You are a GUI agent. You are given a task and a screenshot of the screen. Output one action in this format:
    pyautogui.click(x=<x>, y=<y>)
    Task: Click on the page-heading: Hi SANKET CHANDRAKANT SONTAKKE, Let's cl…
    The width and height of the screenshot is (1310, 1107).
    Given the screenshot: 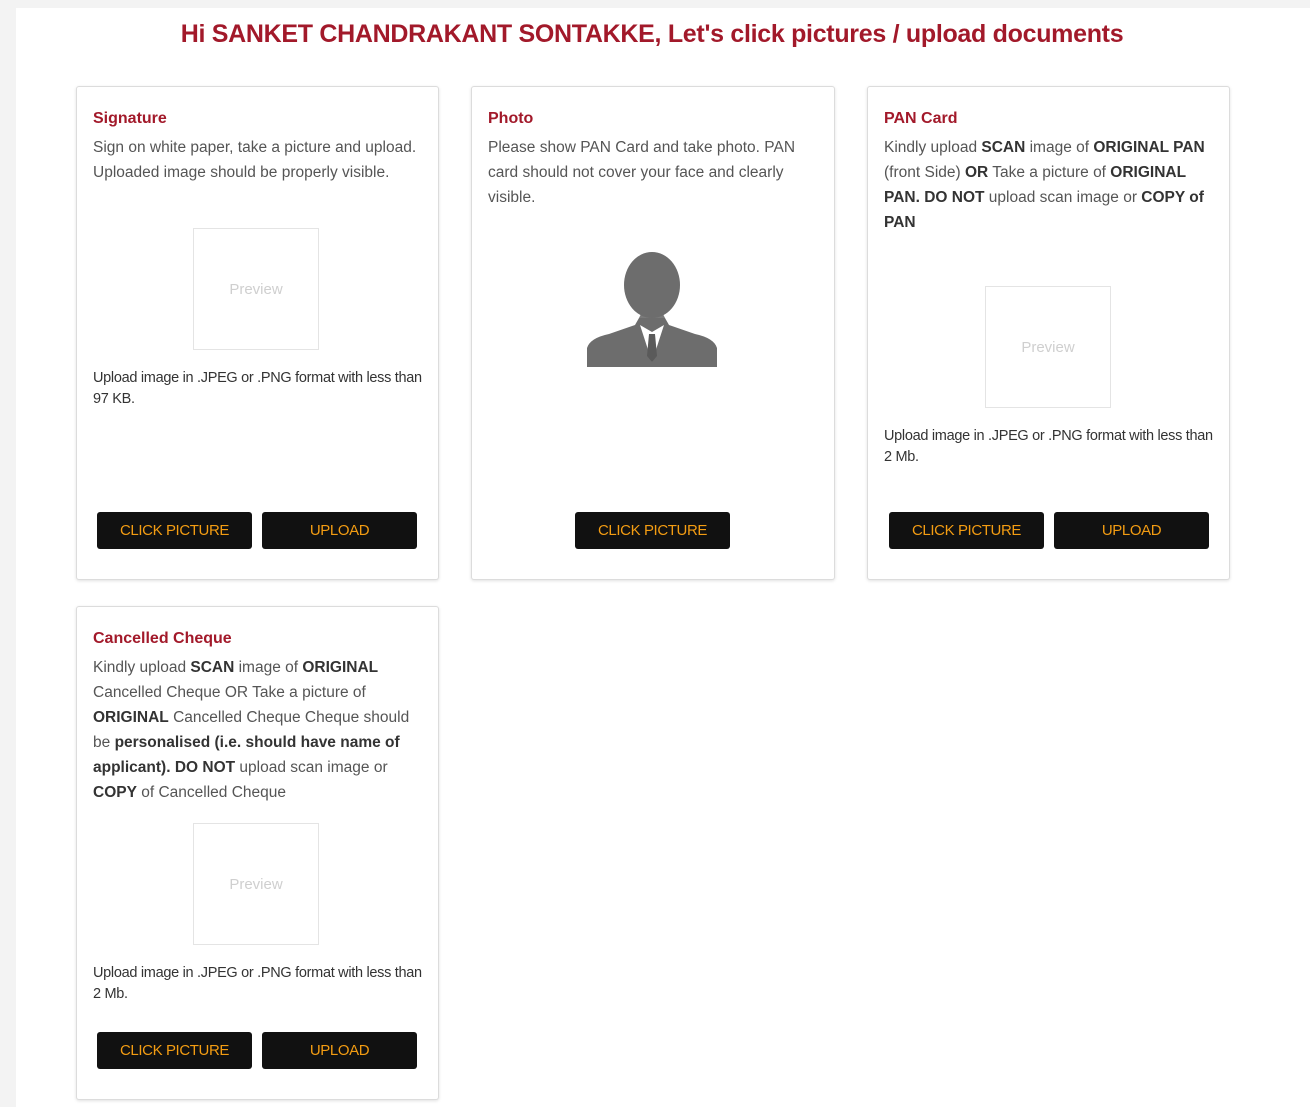 What is the action you would take?
    pyautogui.click(x=652, y=34)
    